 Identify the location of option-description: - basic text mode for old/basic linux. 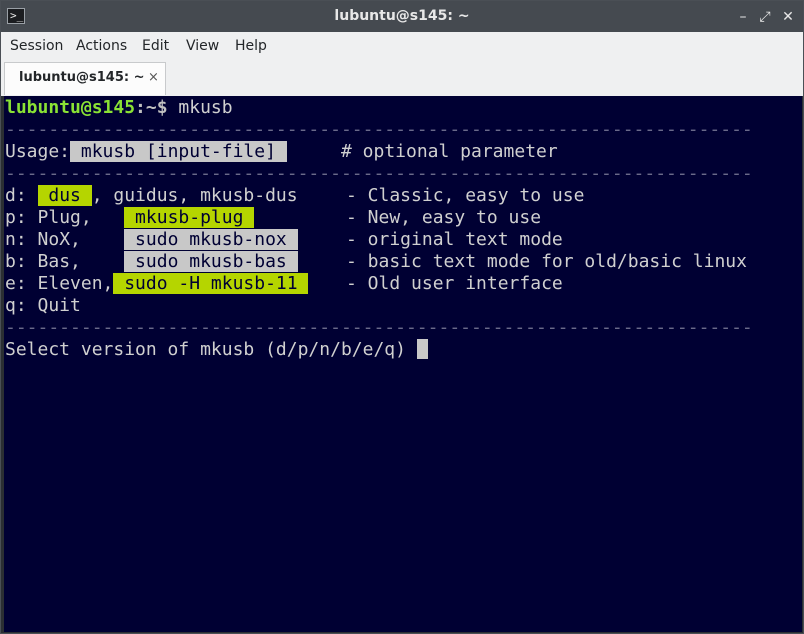
(546, 261).